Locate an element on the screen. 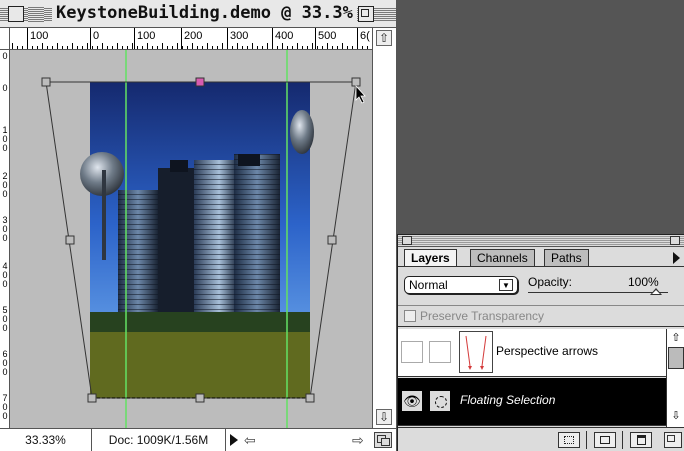 This screenshot has width=684, height=451. zoom-level: 33.33% is located at coordinates (46, 440).